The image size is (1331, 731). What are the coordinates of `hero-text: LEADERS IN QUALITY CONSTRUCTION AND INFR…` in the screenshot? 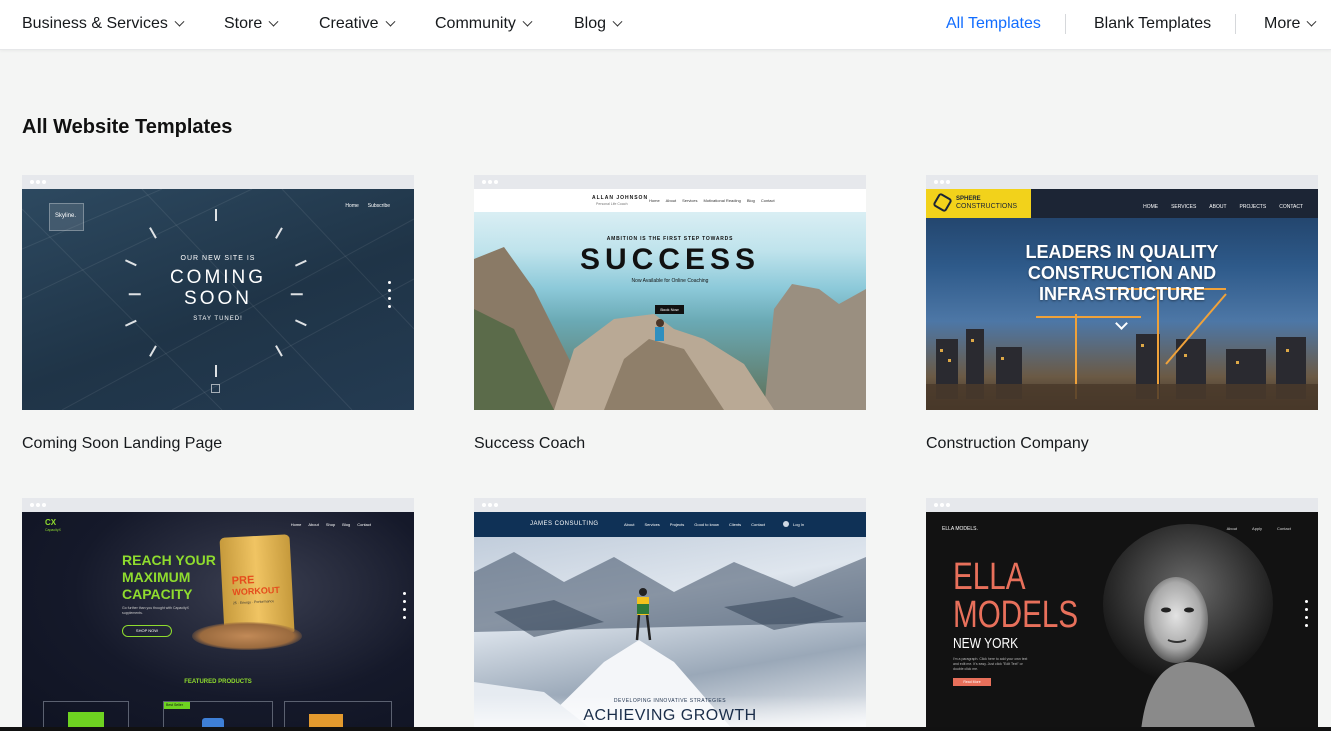 It's located at (1122, 273).